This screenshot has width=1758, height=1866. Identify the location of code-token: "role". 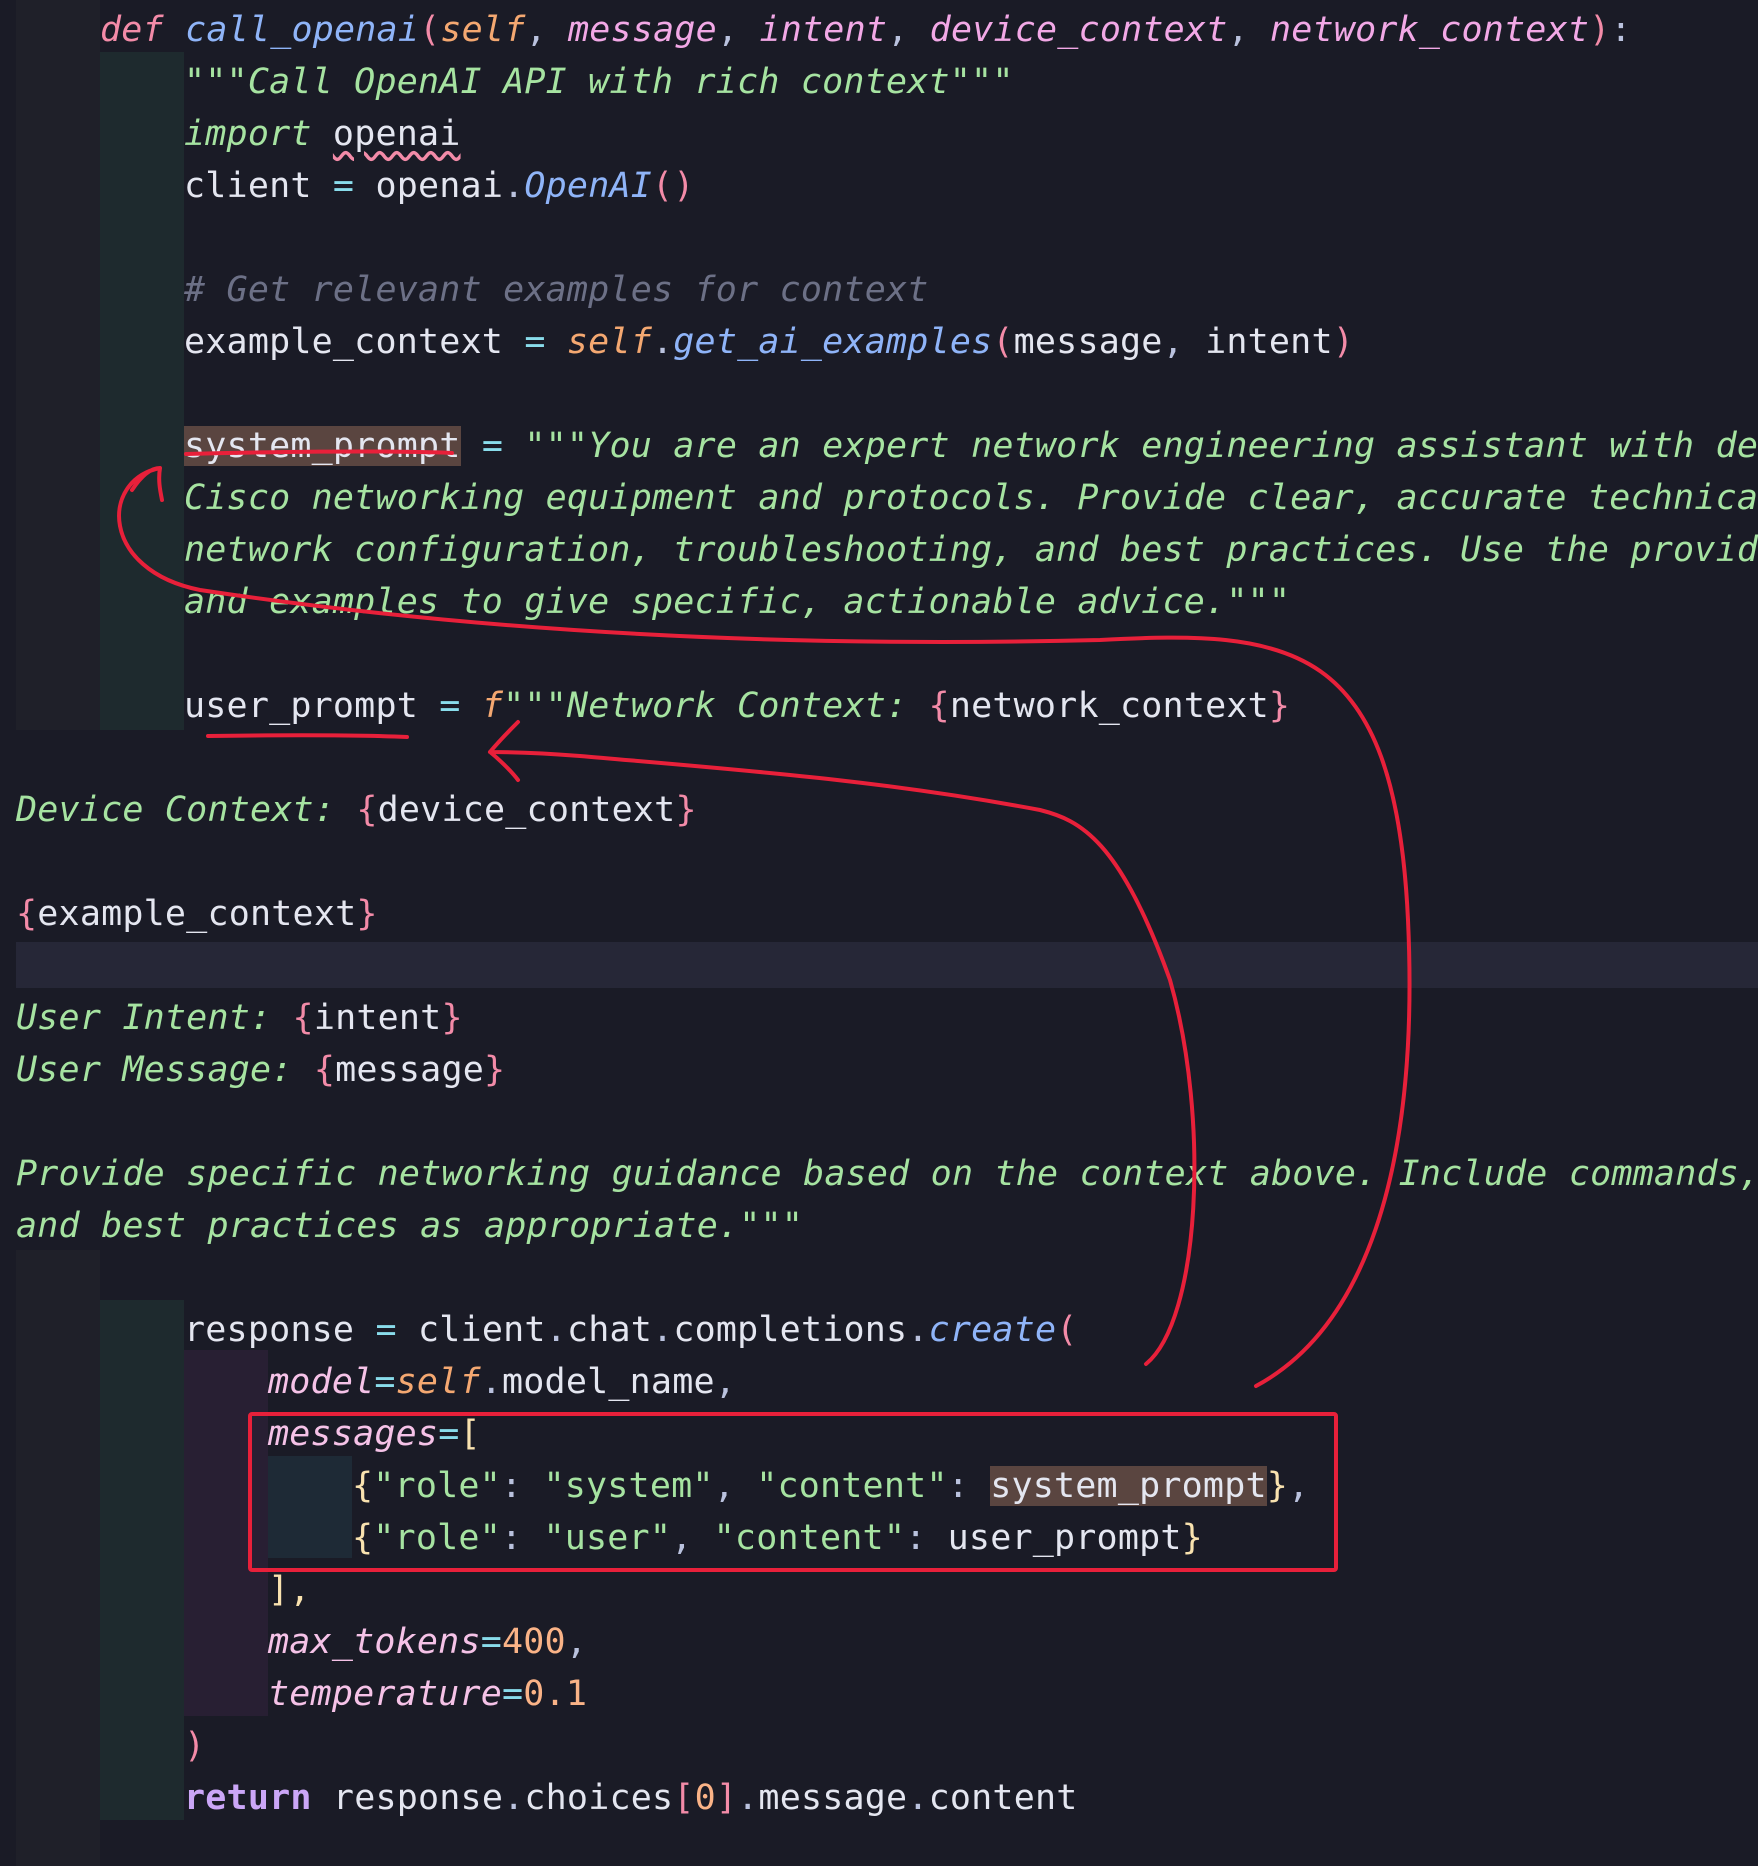
(437, 1538).